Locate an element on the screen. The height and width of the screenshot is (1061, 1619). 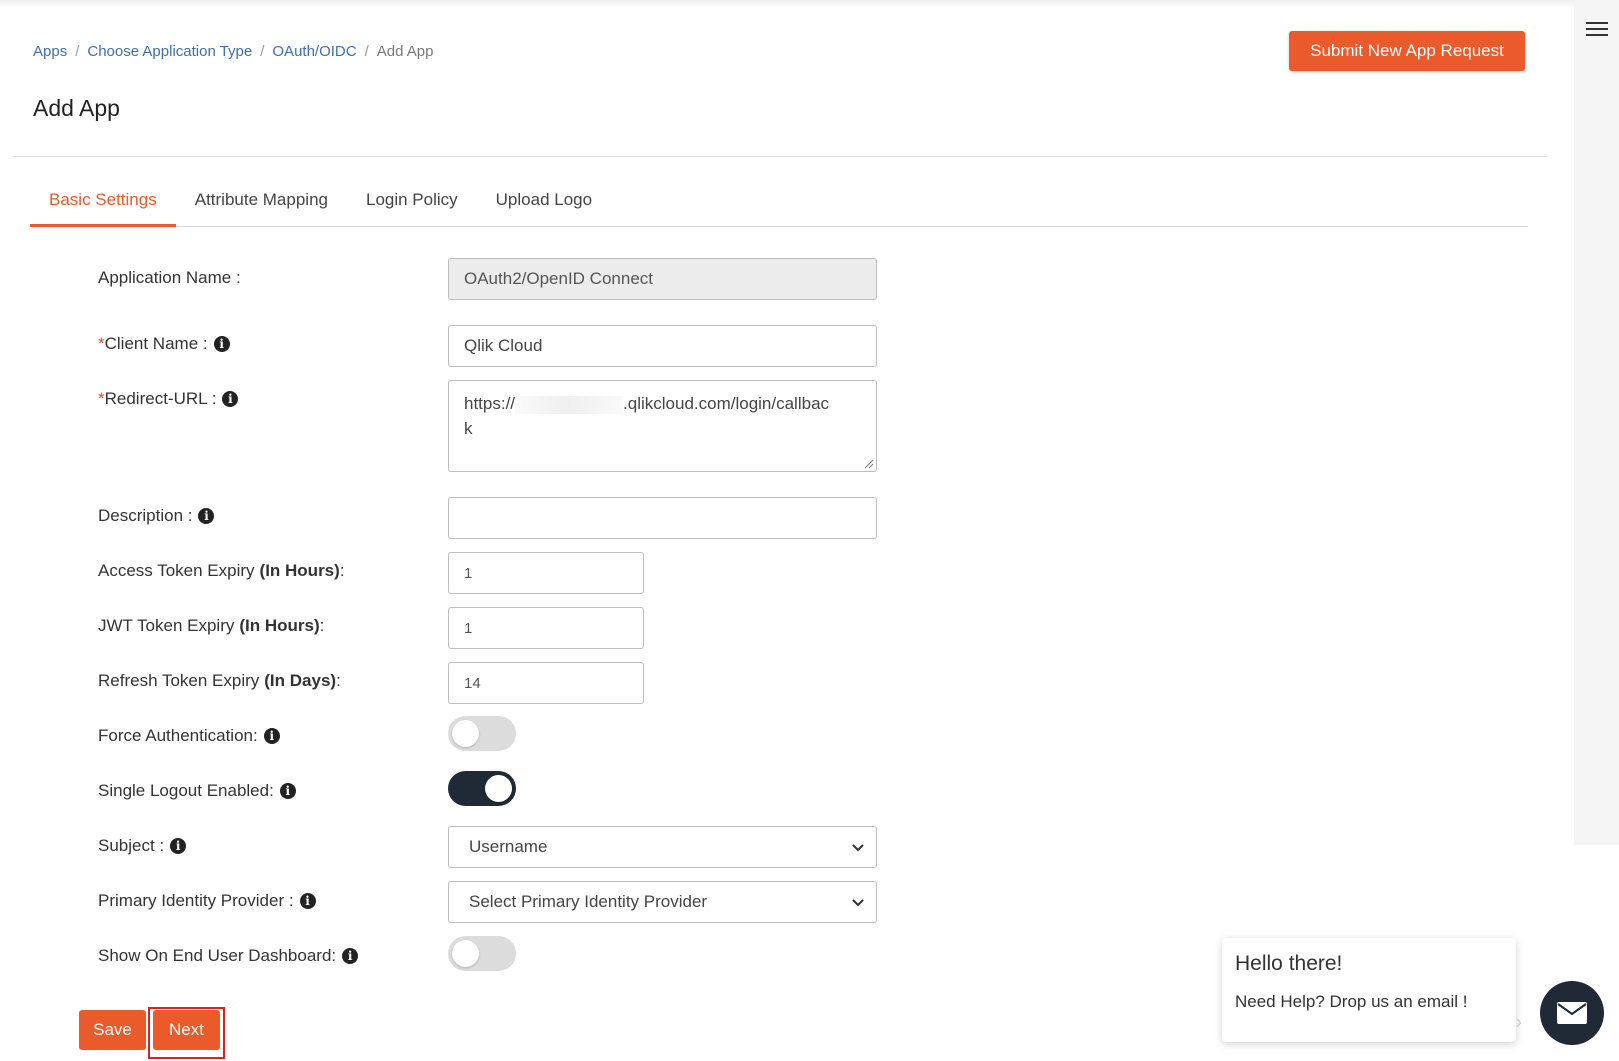
single-logout-toggle is located at coordinates (482, 788).